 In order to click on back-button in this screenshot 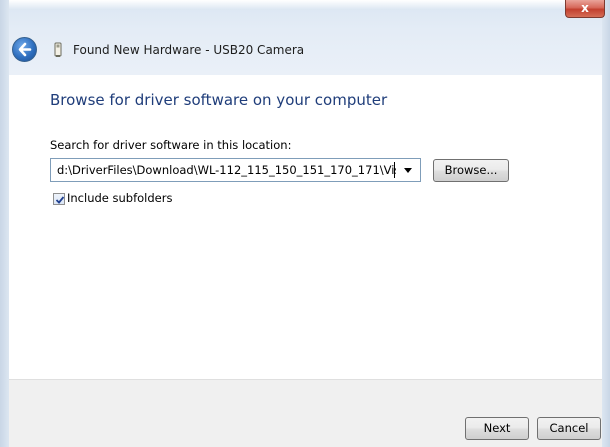, I will do `click(24, 49)`.